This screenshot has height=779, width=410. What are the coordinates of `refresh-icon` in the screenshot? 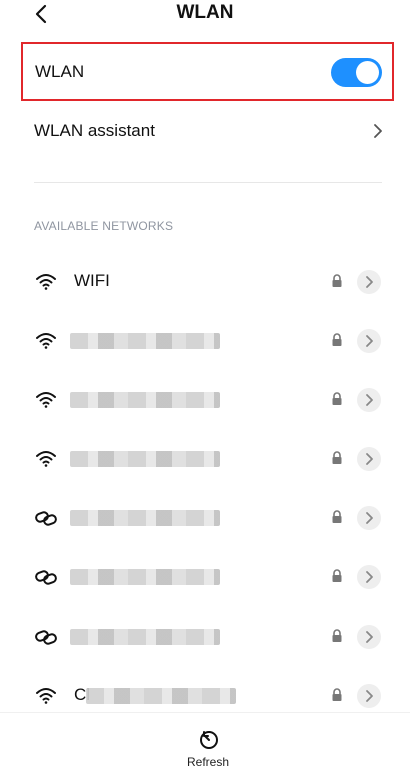 It's located at (209, 740).